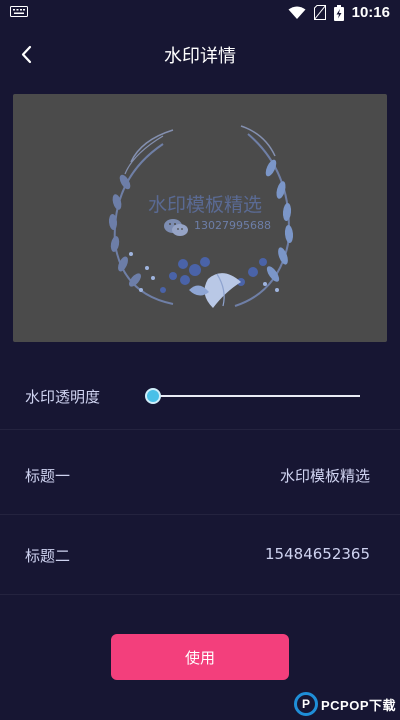 The height and width of the screenshot is (720, 400). Describe the element at coordinates (153, 396) in the screenshot. I see `slider-thumb` at that location.